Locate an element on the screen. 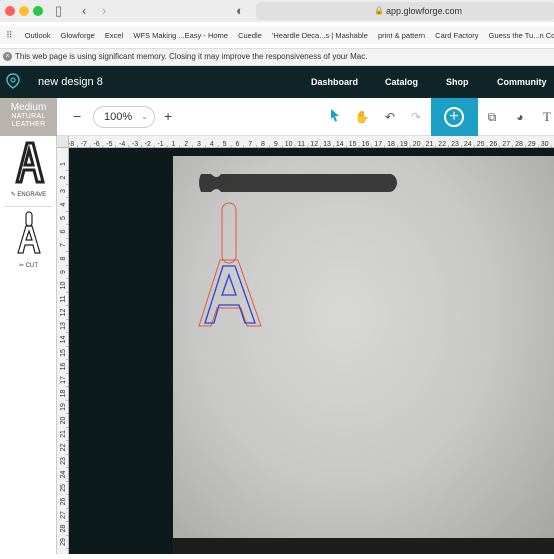 This screenshot has width=554, height=559. step-cut: ✂ CUT is located at coordinates (28, 237).